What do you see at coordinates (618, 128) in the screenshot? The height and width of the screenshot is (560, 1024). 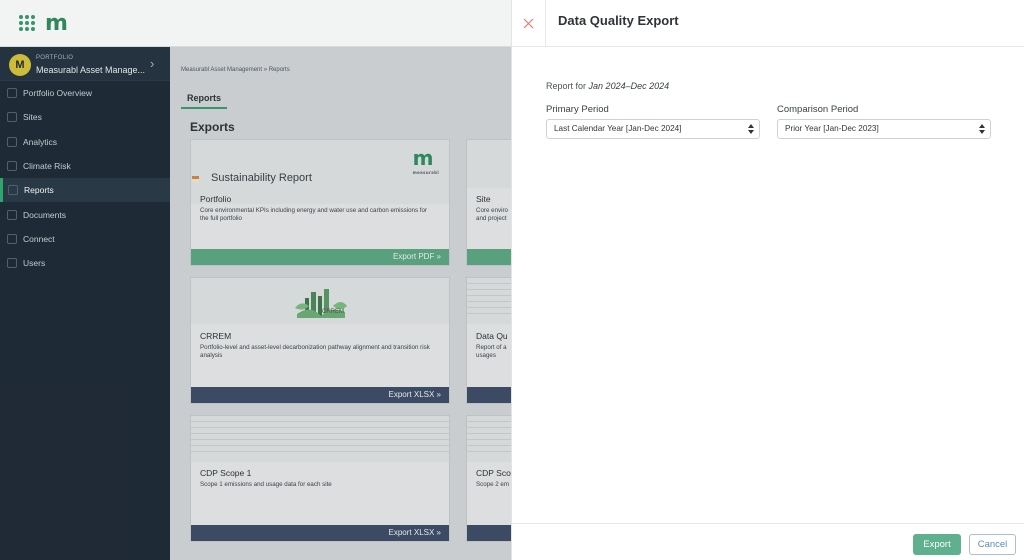 I see `primary-period-value: Last Calendar Year [Jan-Dec 2024]` at bounding box center [618, 128].